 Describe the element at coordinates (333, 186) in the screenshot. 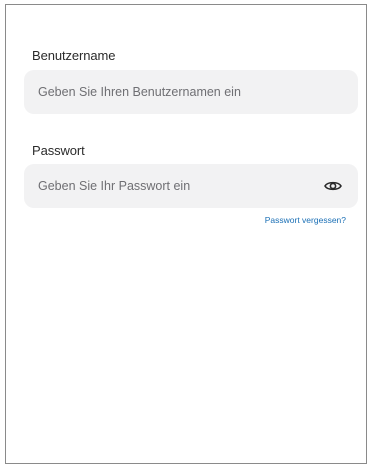

I see `eye-icon` at that location.